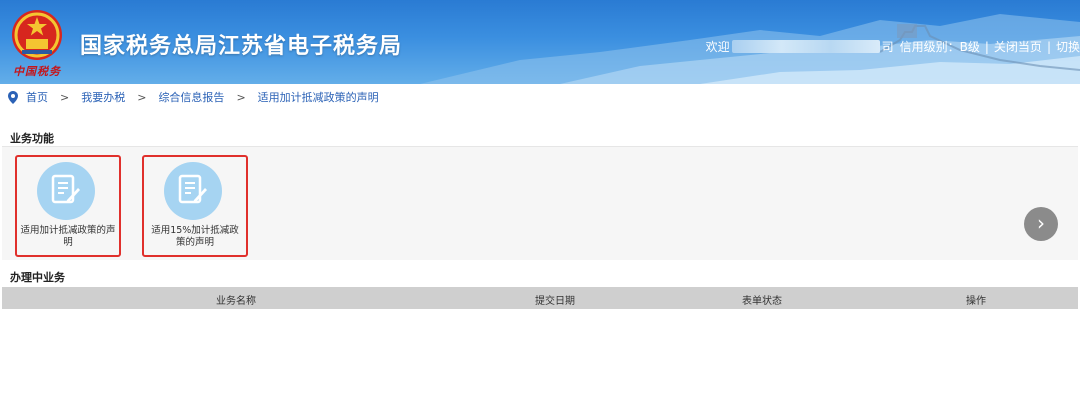 The height and width of the screenshot is (403, 1080). Describe the element at coordinates (68, 236) in the screenshot. I see `function-card-label: 适用加计抵减政策的声明` at that location.